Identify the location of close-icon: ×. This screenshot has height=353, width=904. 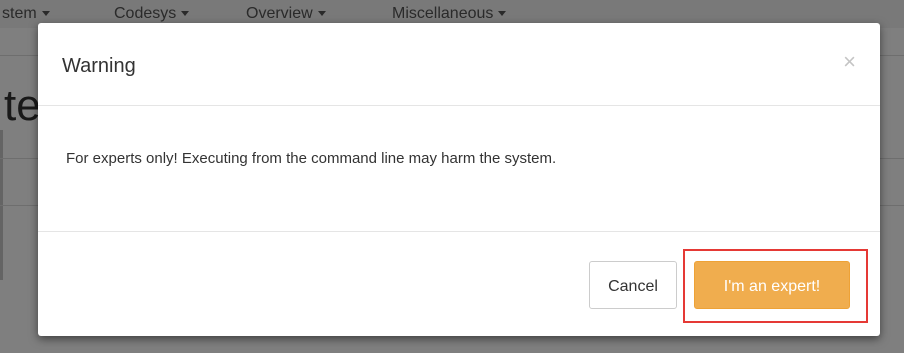
(849, 62).